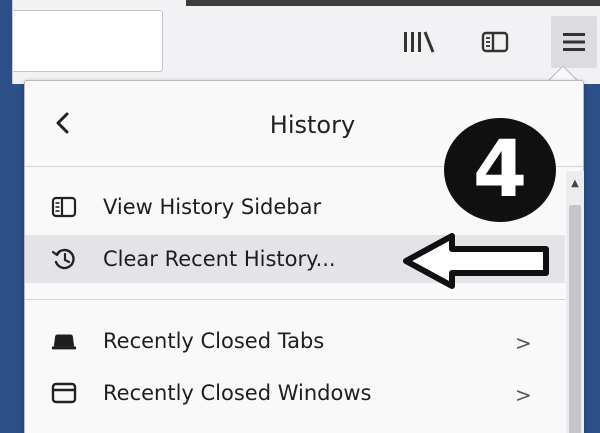  Describe the element at coordinates (64, 341) in the screenshot. I see `tab-icon` at that location.